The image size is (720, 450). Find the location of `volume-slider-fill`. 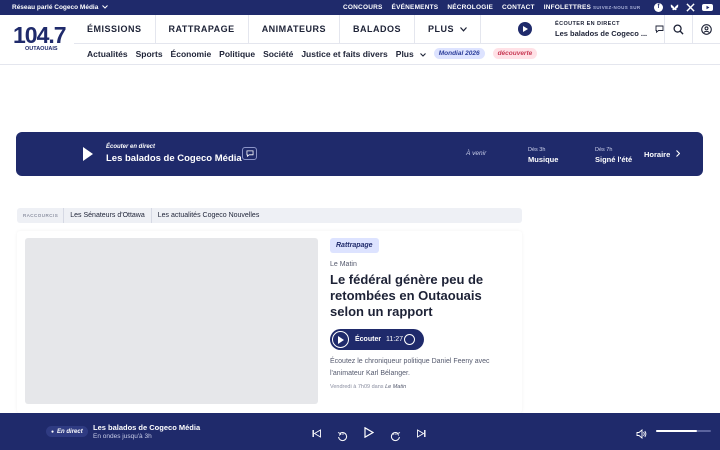

volume-slider-fill is located at coordinates (677, 431).